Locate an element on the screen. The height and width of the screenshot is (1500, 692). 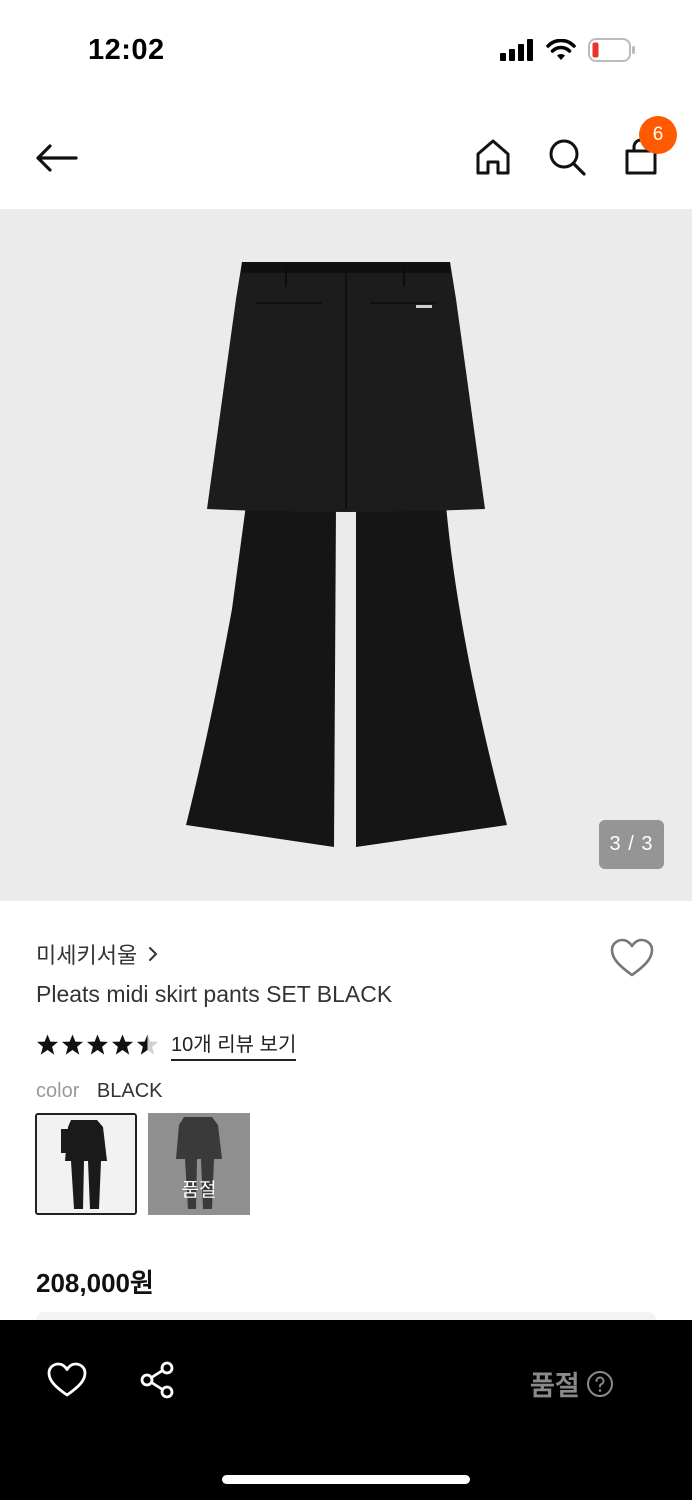
share-icon is located at coordinates (157, 1380).